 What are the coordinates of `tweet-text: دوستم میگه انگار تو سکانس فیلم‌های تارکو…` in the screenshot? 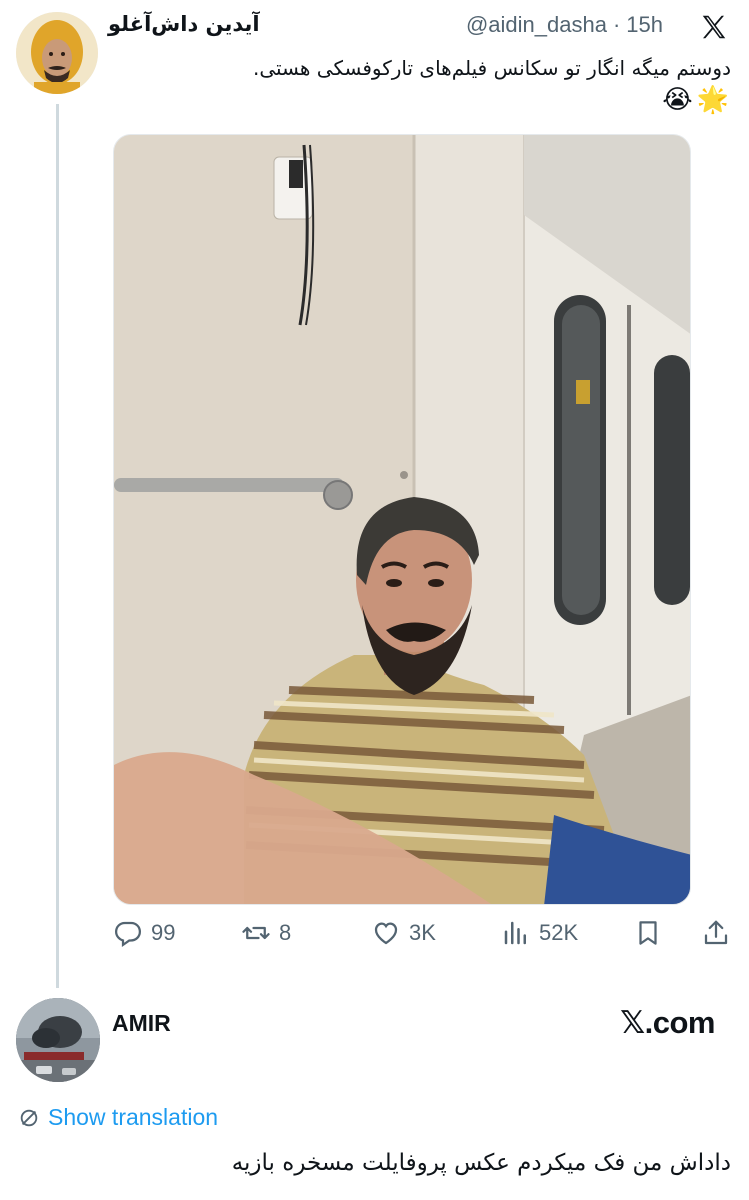 It's located at (491, 68).